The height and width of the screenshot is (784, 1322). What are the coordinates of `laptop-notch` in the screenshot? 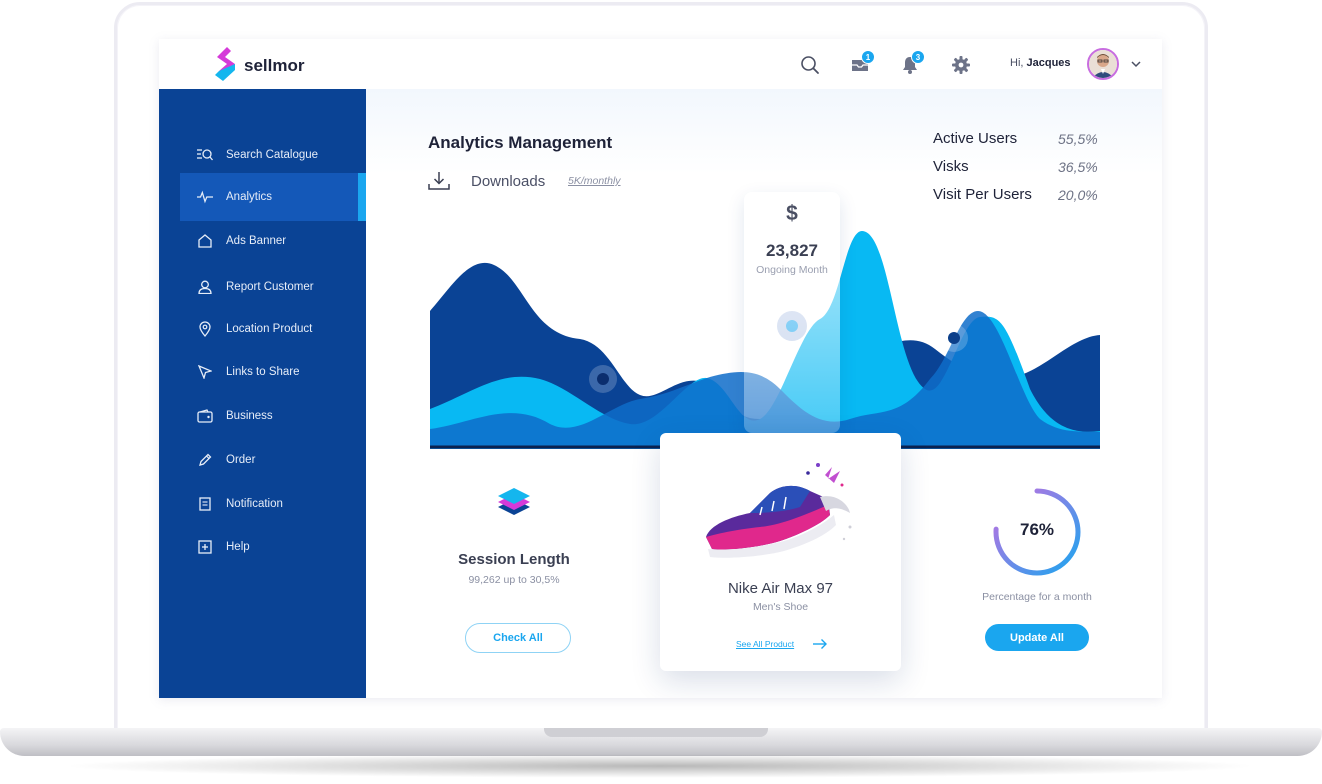 It's located at (656, 732).